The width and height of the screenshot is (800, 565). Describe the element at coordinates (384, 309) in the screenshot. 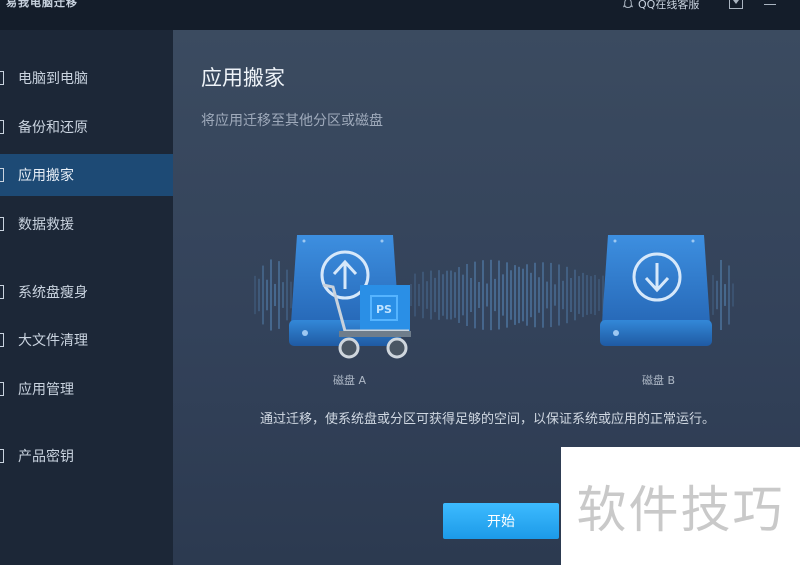

I see `ps-badge: PS` at that location.